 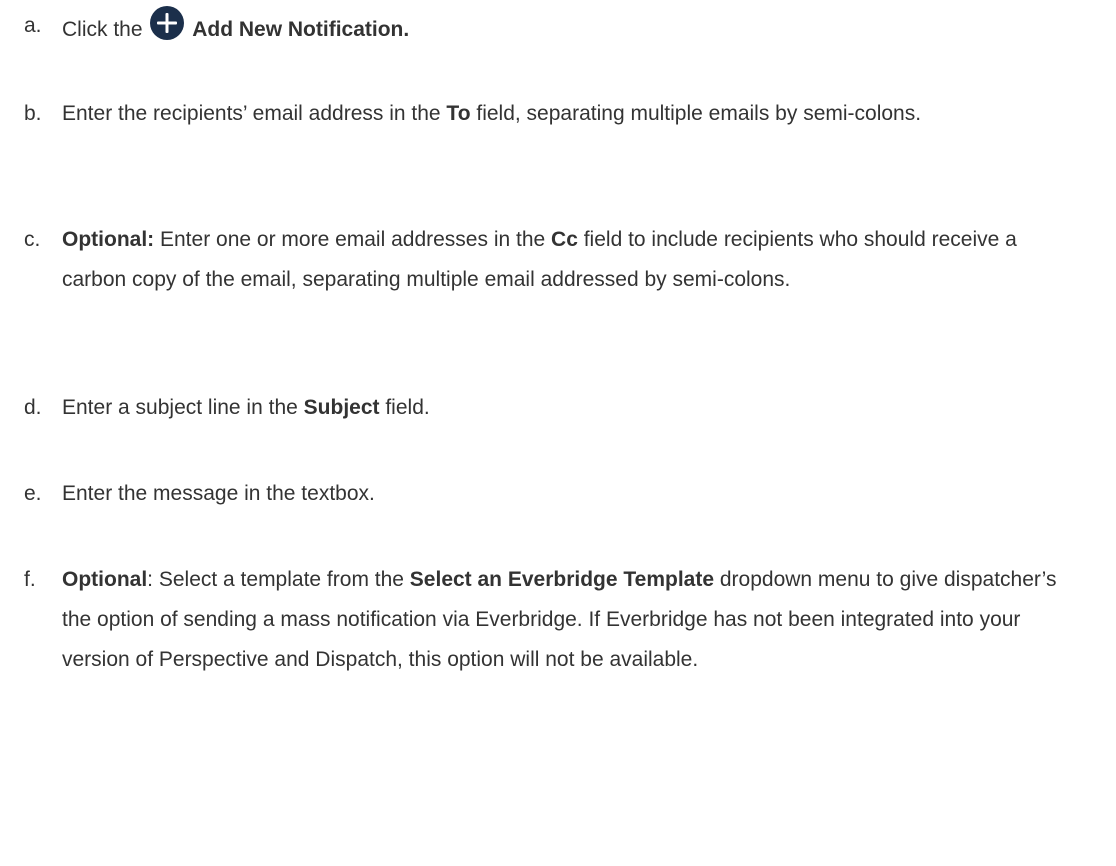 I want to click on optional-label: Optional, so click(x=105, y=579).